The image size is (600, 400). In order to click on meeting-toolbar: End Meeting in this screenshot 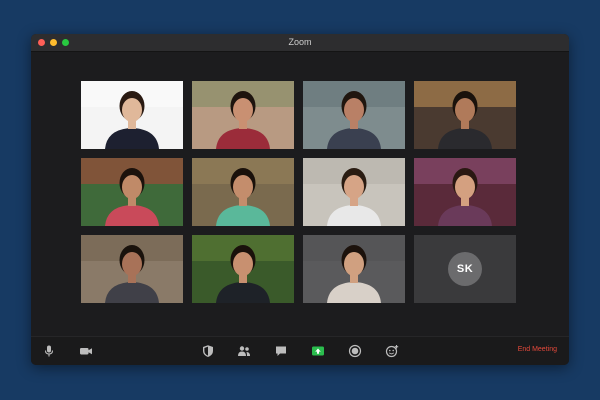, I will do `click(300, 350)`.